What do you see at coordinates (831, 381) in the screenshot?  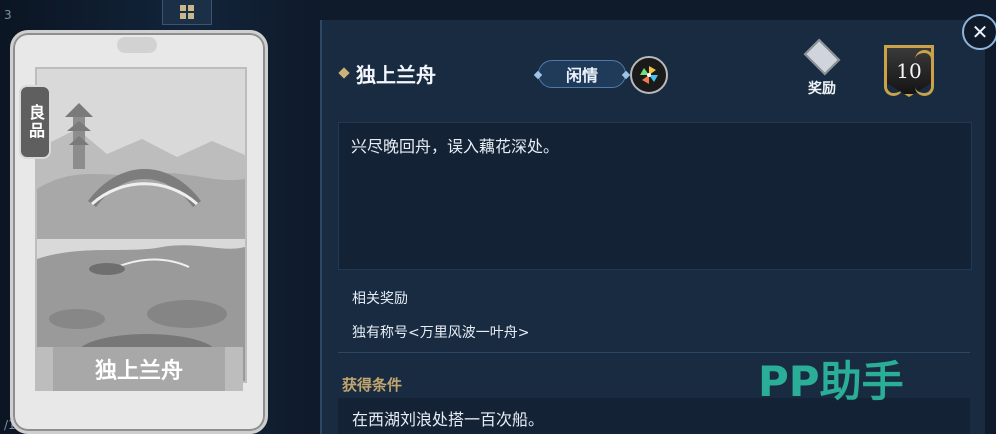 I see `watermark: PP助手` at bounding box center [831, 381].